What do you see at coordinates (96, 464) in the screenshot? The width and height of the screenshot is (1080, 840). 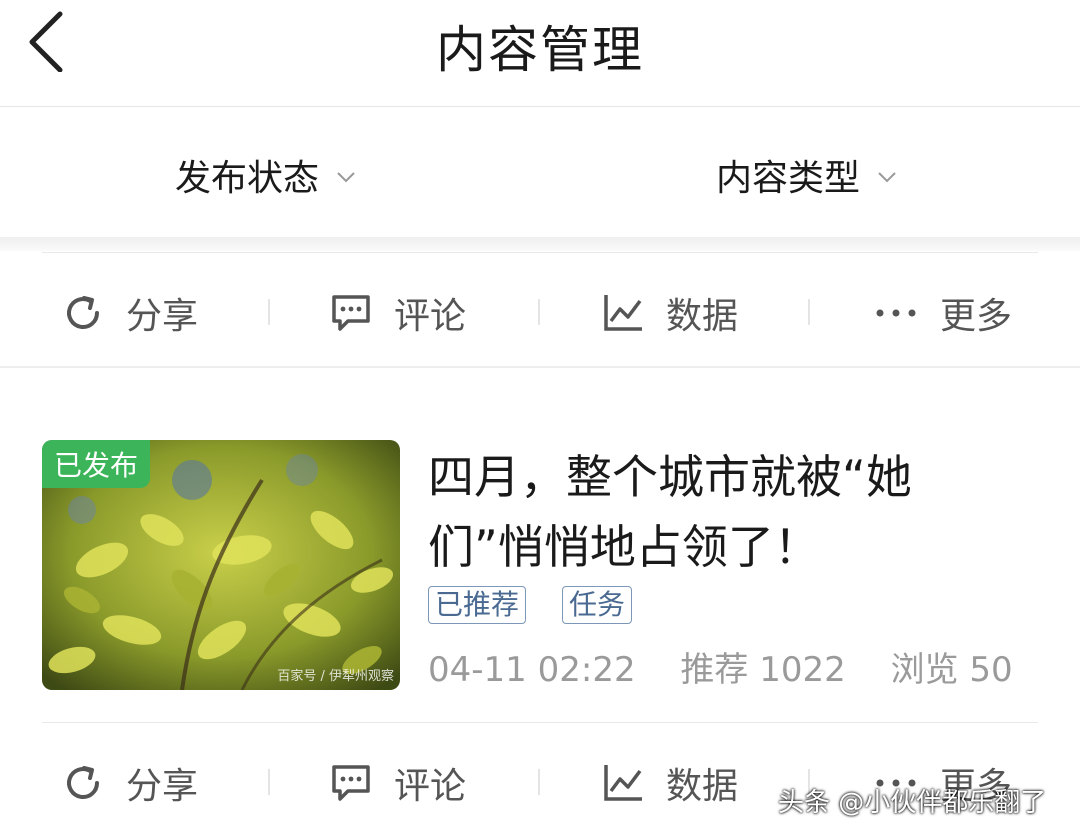 I see `status-badge: 已发布` at bounding box center [96, 464].